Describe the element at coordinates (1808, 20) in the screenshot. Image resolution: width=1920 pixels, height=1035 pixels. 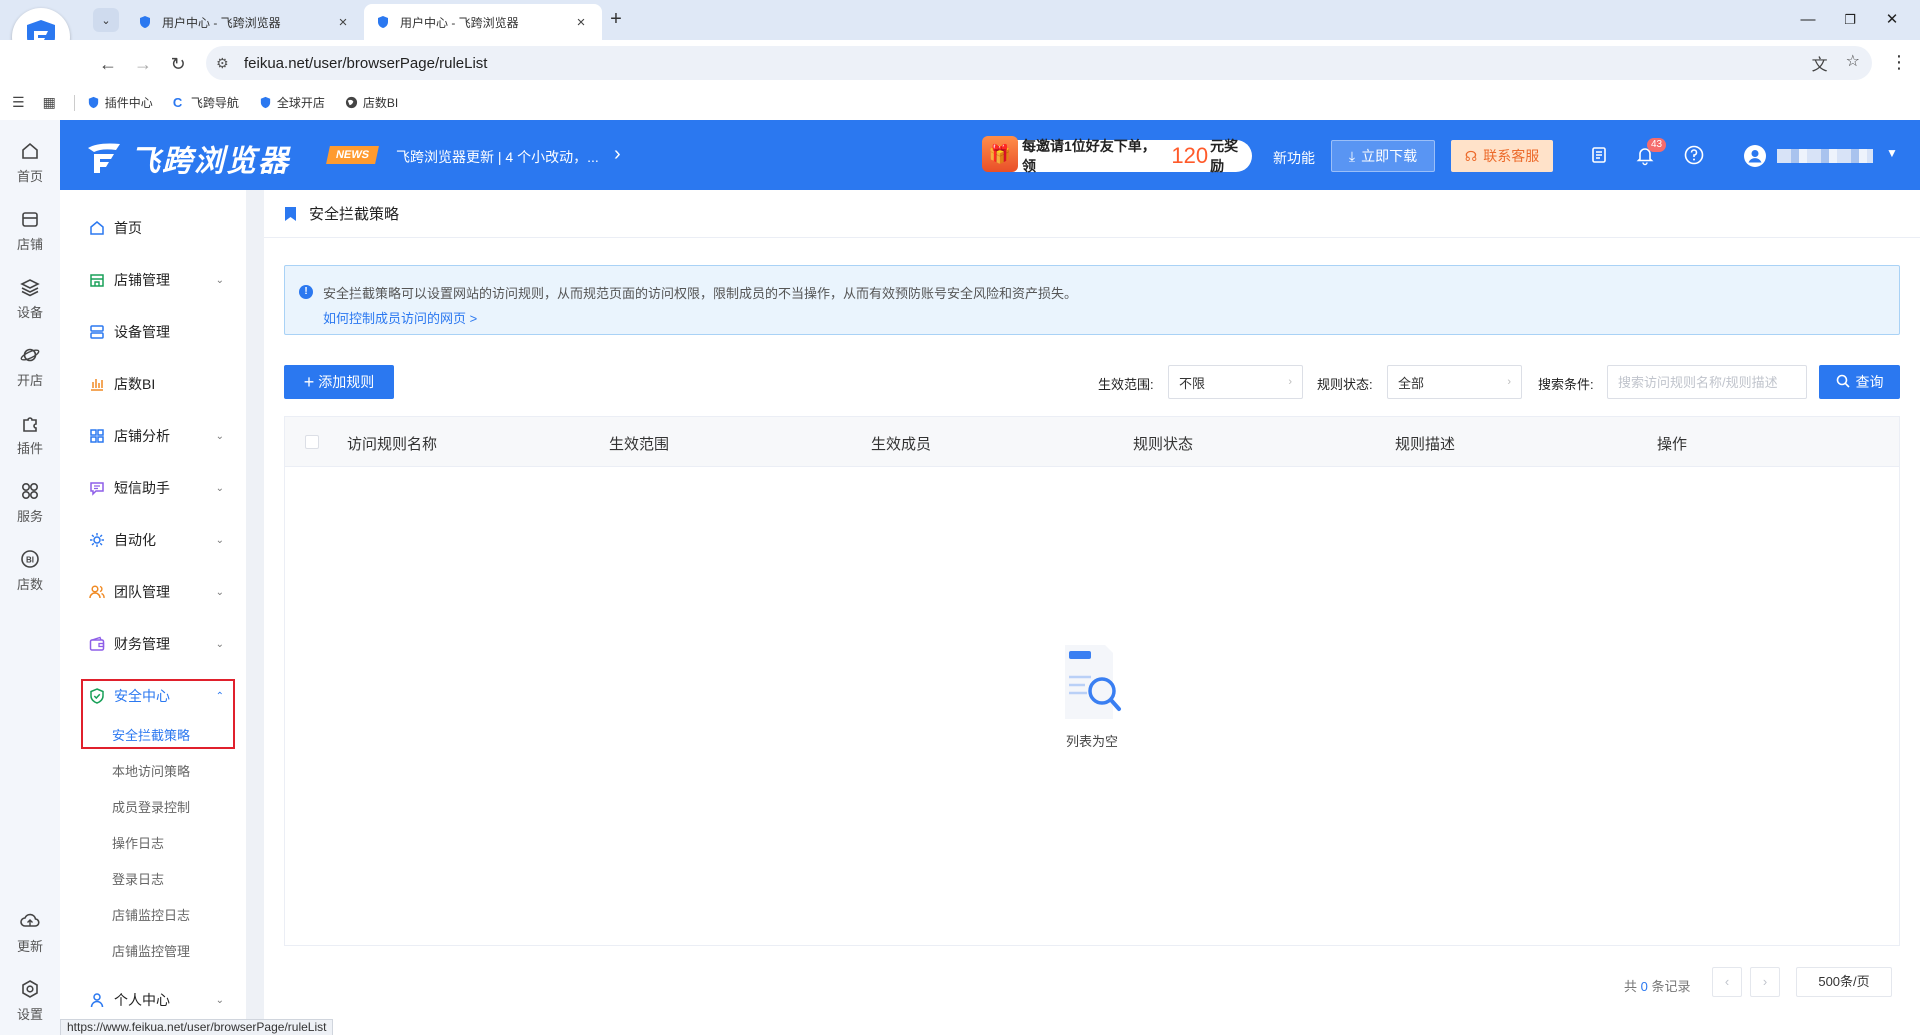
I see `minimize-icon: —` at that location.